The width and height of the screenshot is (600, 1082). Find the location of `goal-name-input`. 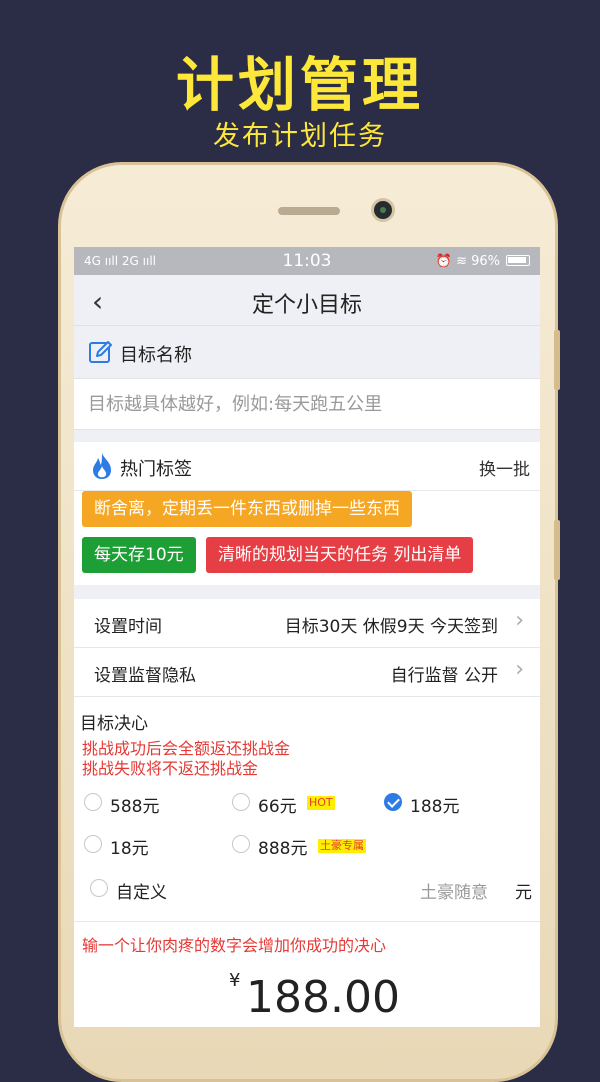

goal-name-input is located at coordinates (308, 404).